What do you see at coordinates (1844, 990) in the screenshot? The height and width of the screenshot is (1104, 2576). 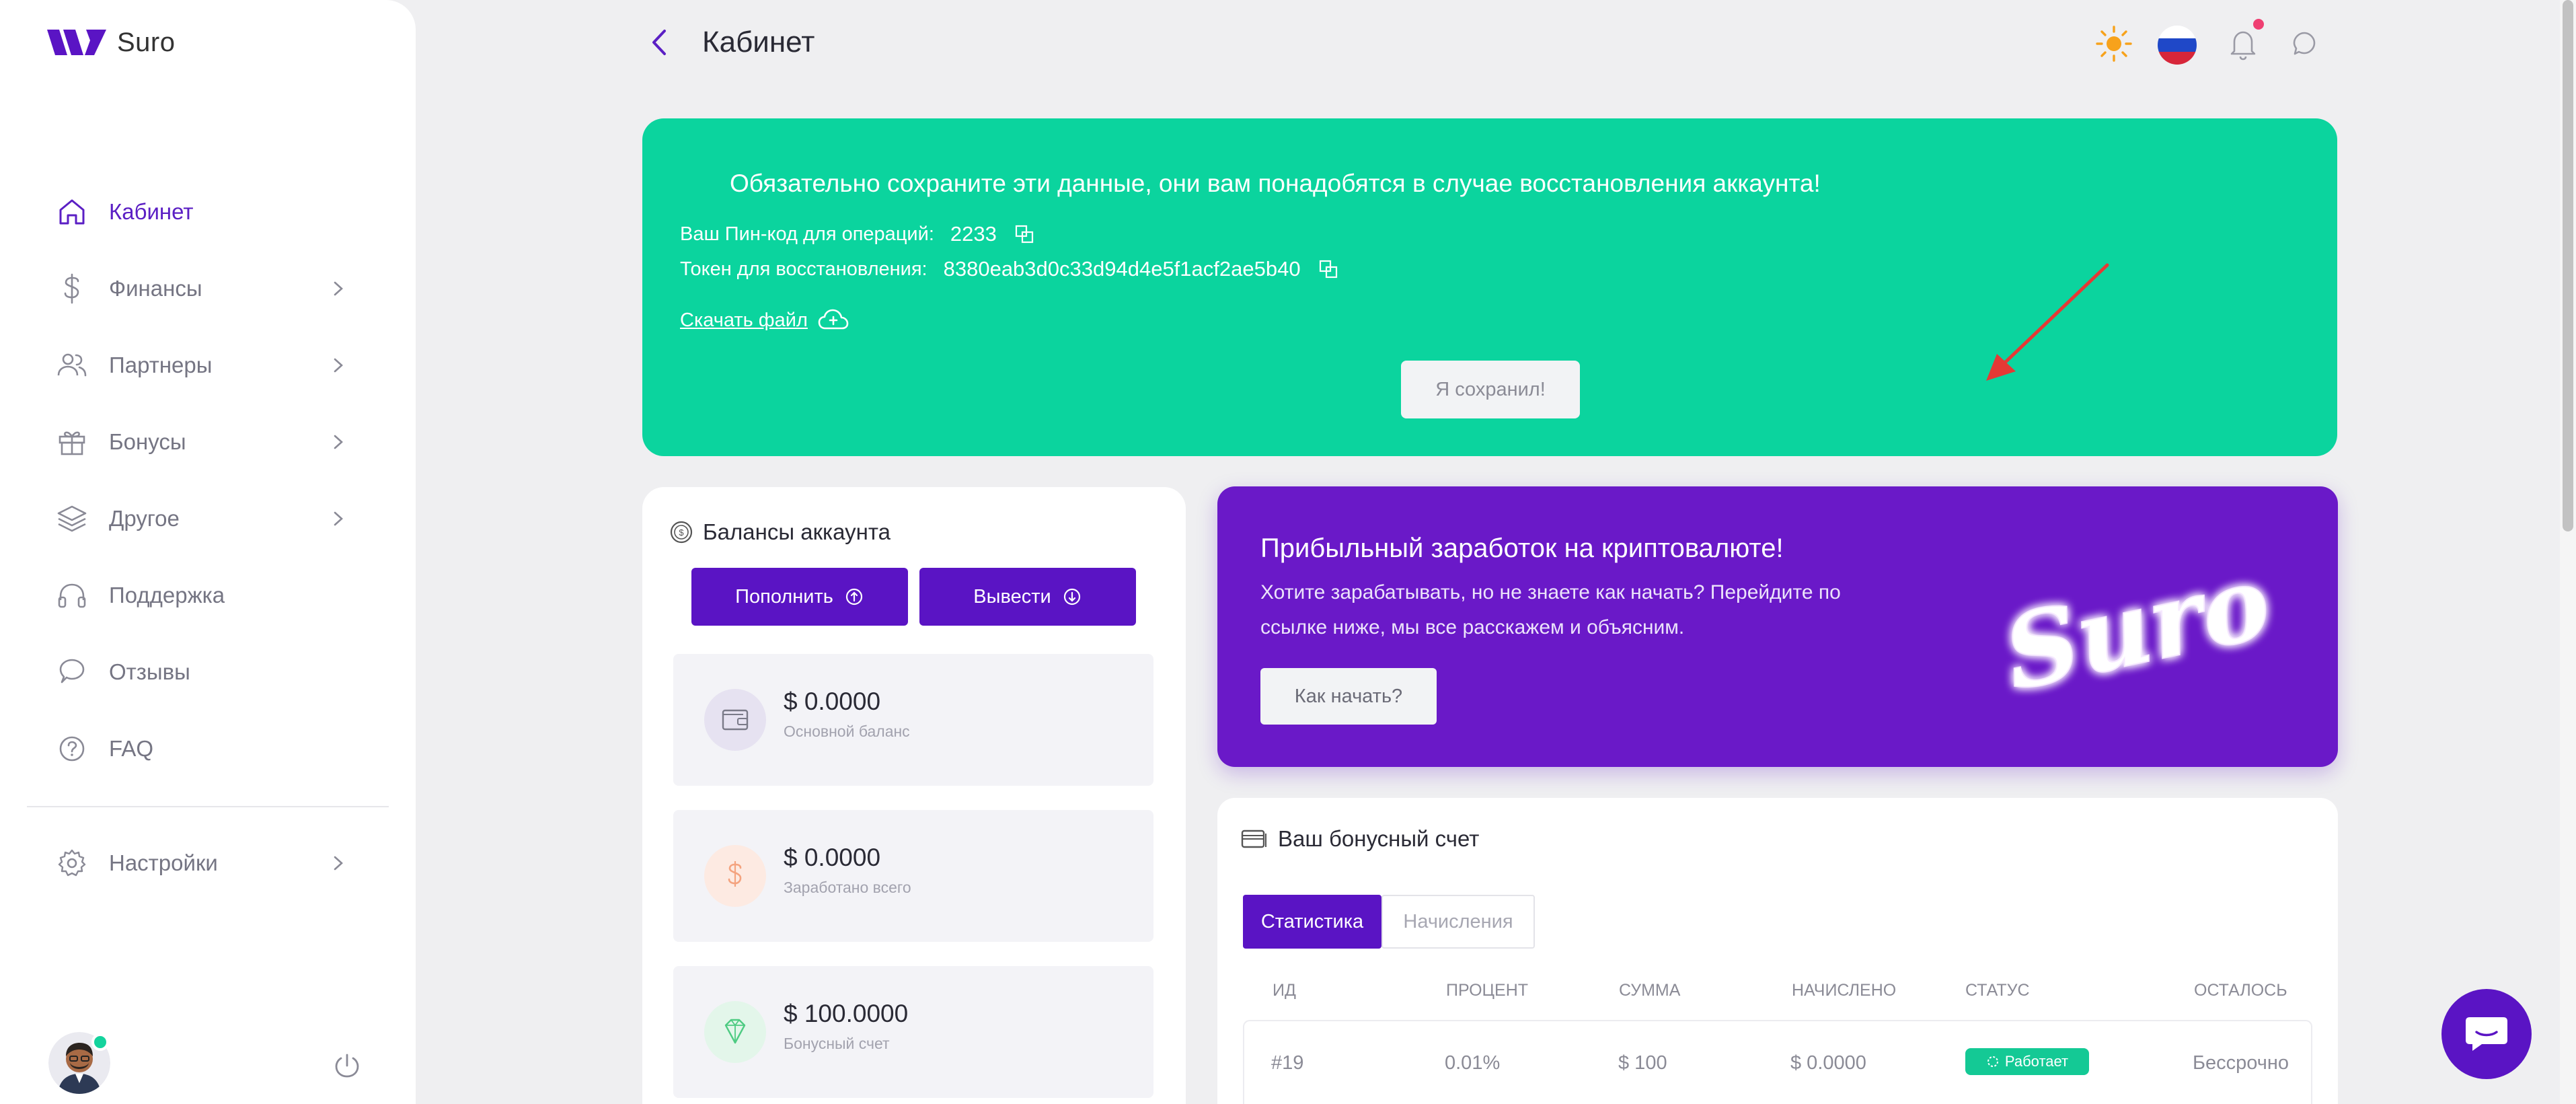 I see `column-header-accrued: НАЧИСЛЕНО` at bounding box center [1844, 990].